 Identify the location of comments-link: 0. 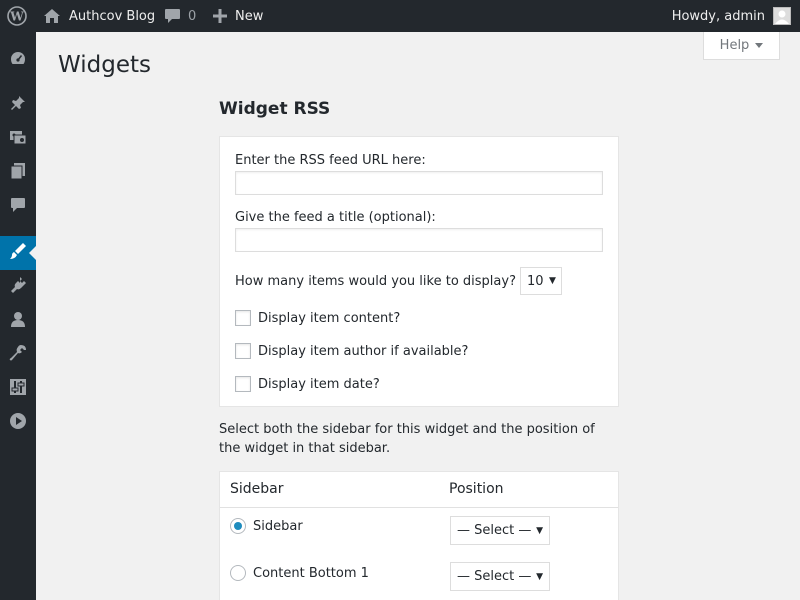
(180, 16).